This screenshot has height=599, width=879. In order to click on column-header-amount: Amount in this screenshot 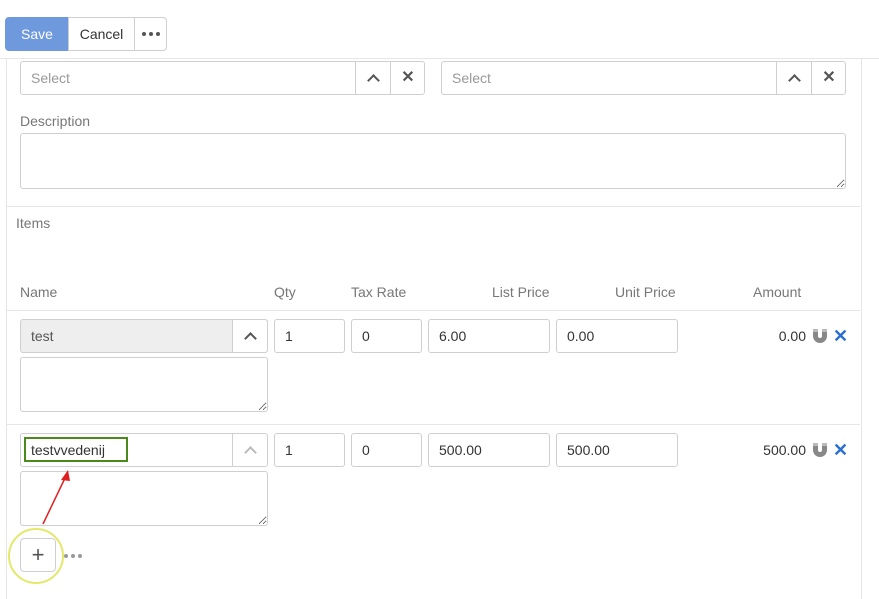, I will do `click(777, 292)`.